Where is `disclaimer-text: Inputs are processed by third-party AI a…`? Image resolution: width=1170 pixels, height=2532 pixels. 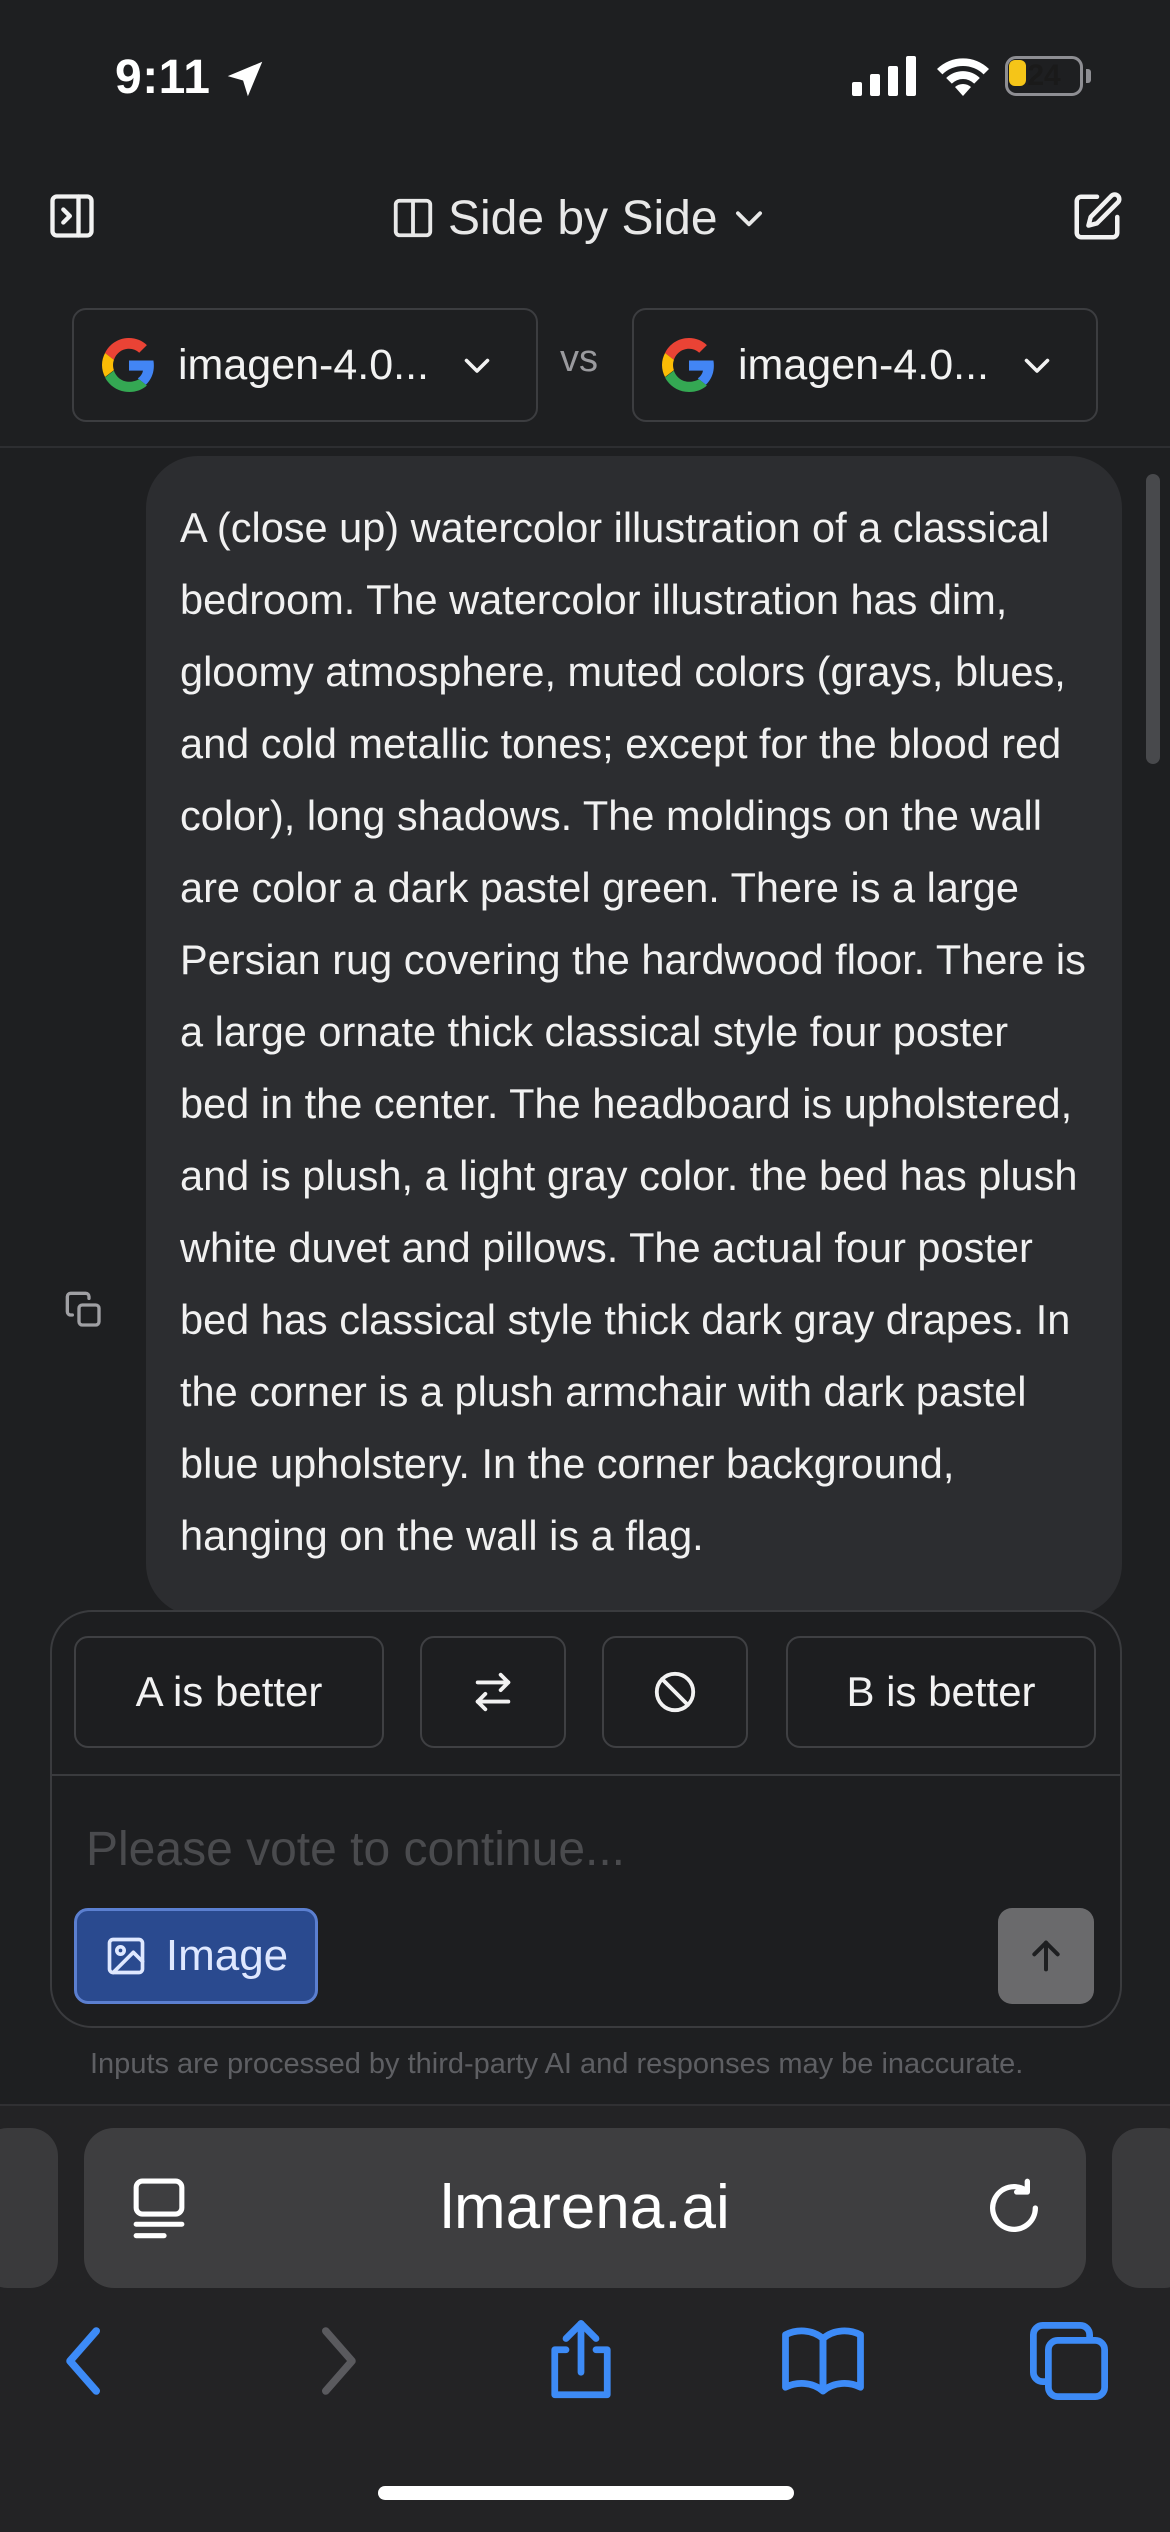 disclaimer-text: Inputs are processed by third-party AI a… is located at coordinates (557, 2064).